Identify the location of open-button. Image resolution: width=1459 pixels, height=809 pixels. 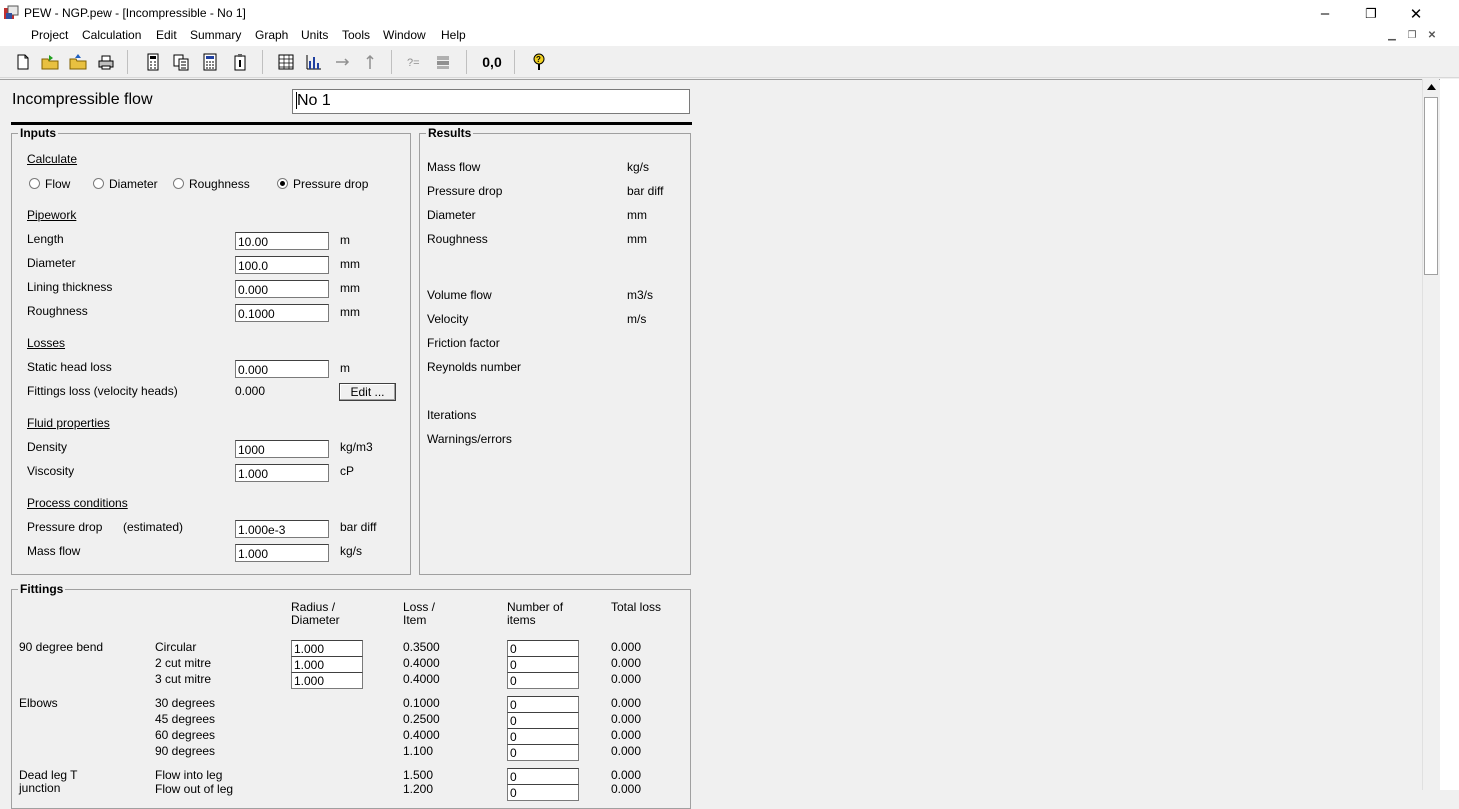
(50, 62).